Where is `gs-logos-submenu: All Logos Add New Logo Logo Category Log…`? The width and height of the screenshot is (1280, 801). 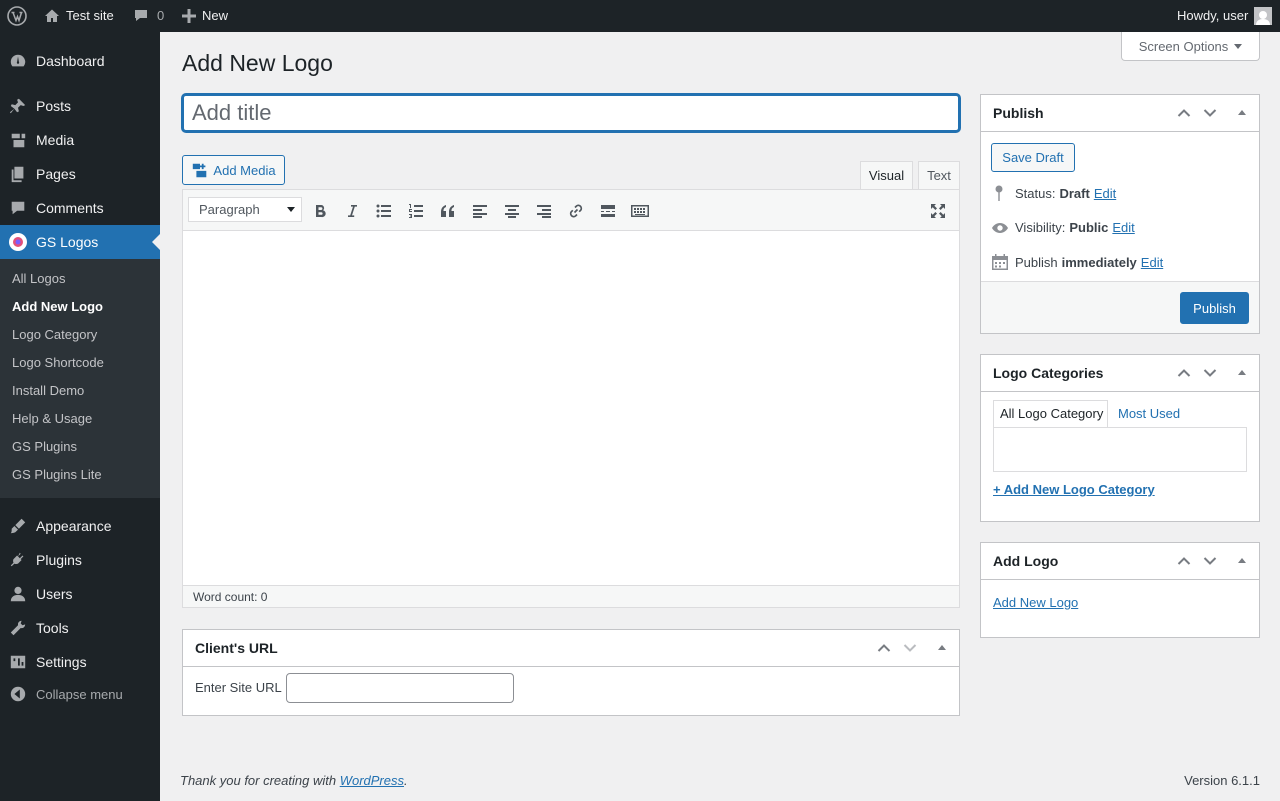 gs-logos-submenu: All Logos Add New Logo Logo Category Log… is located at coordinates (80, 378).